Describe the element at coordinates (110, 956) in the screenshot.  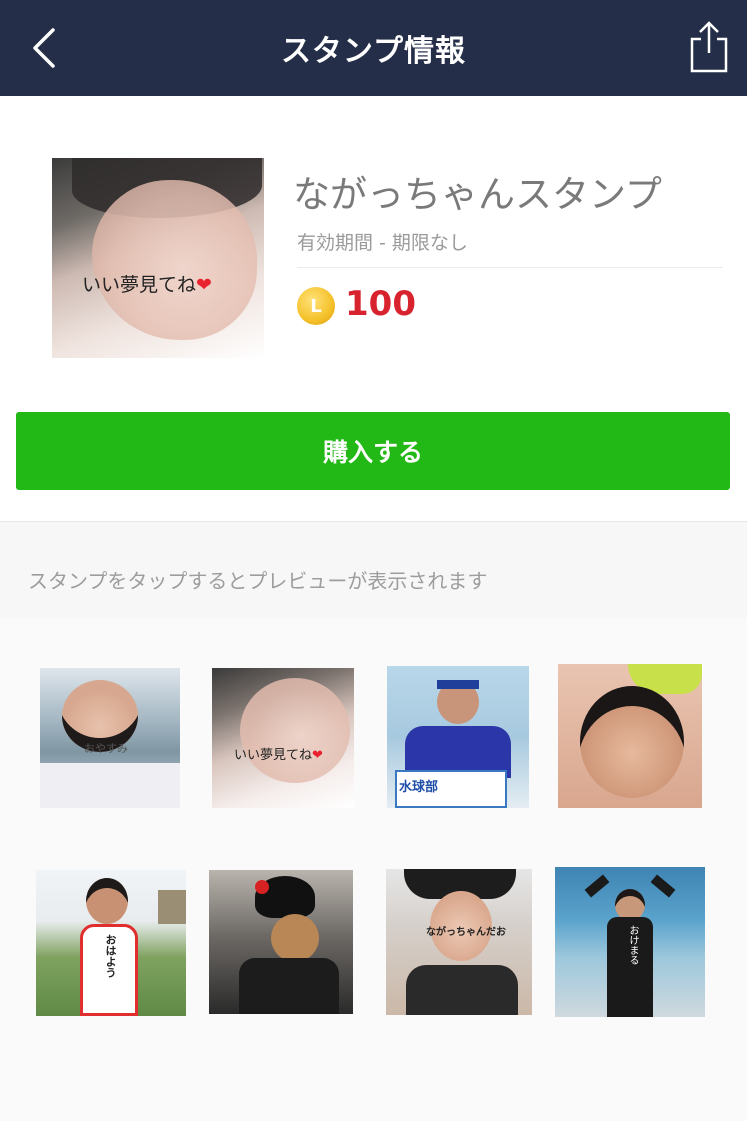
I see `sticker-caption: おはよう` at that location.